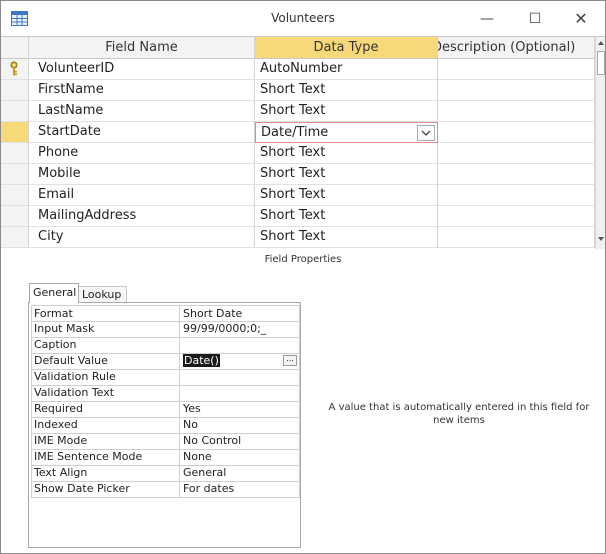 This screenshot has width=606, height=554. I want to click on property-row: Text Align General, so click(165, 473).